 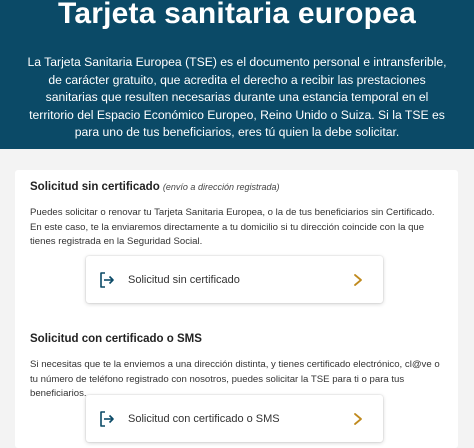 I want to click on action-label: Solicitud con certificado o SMS, so click(x=204, y=418).